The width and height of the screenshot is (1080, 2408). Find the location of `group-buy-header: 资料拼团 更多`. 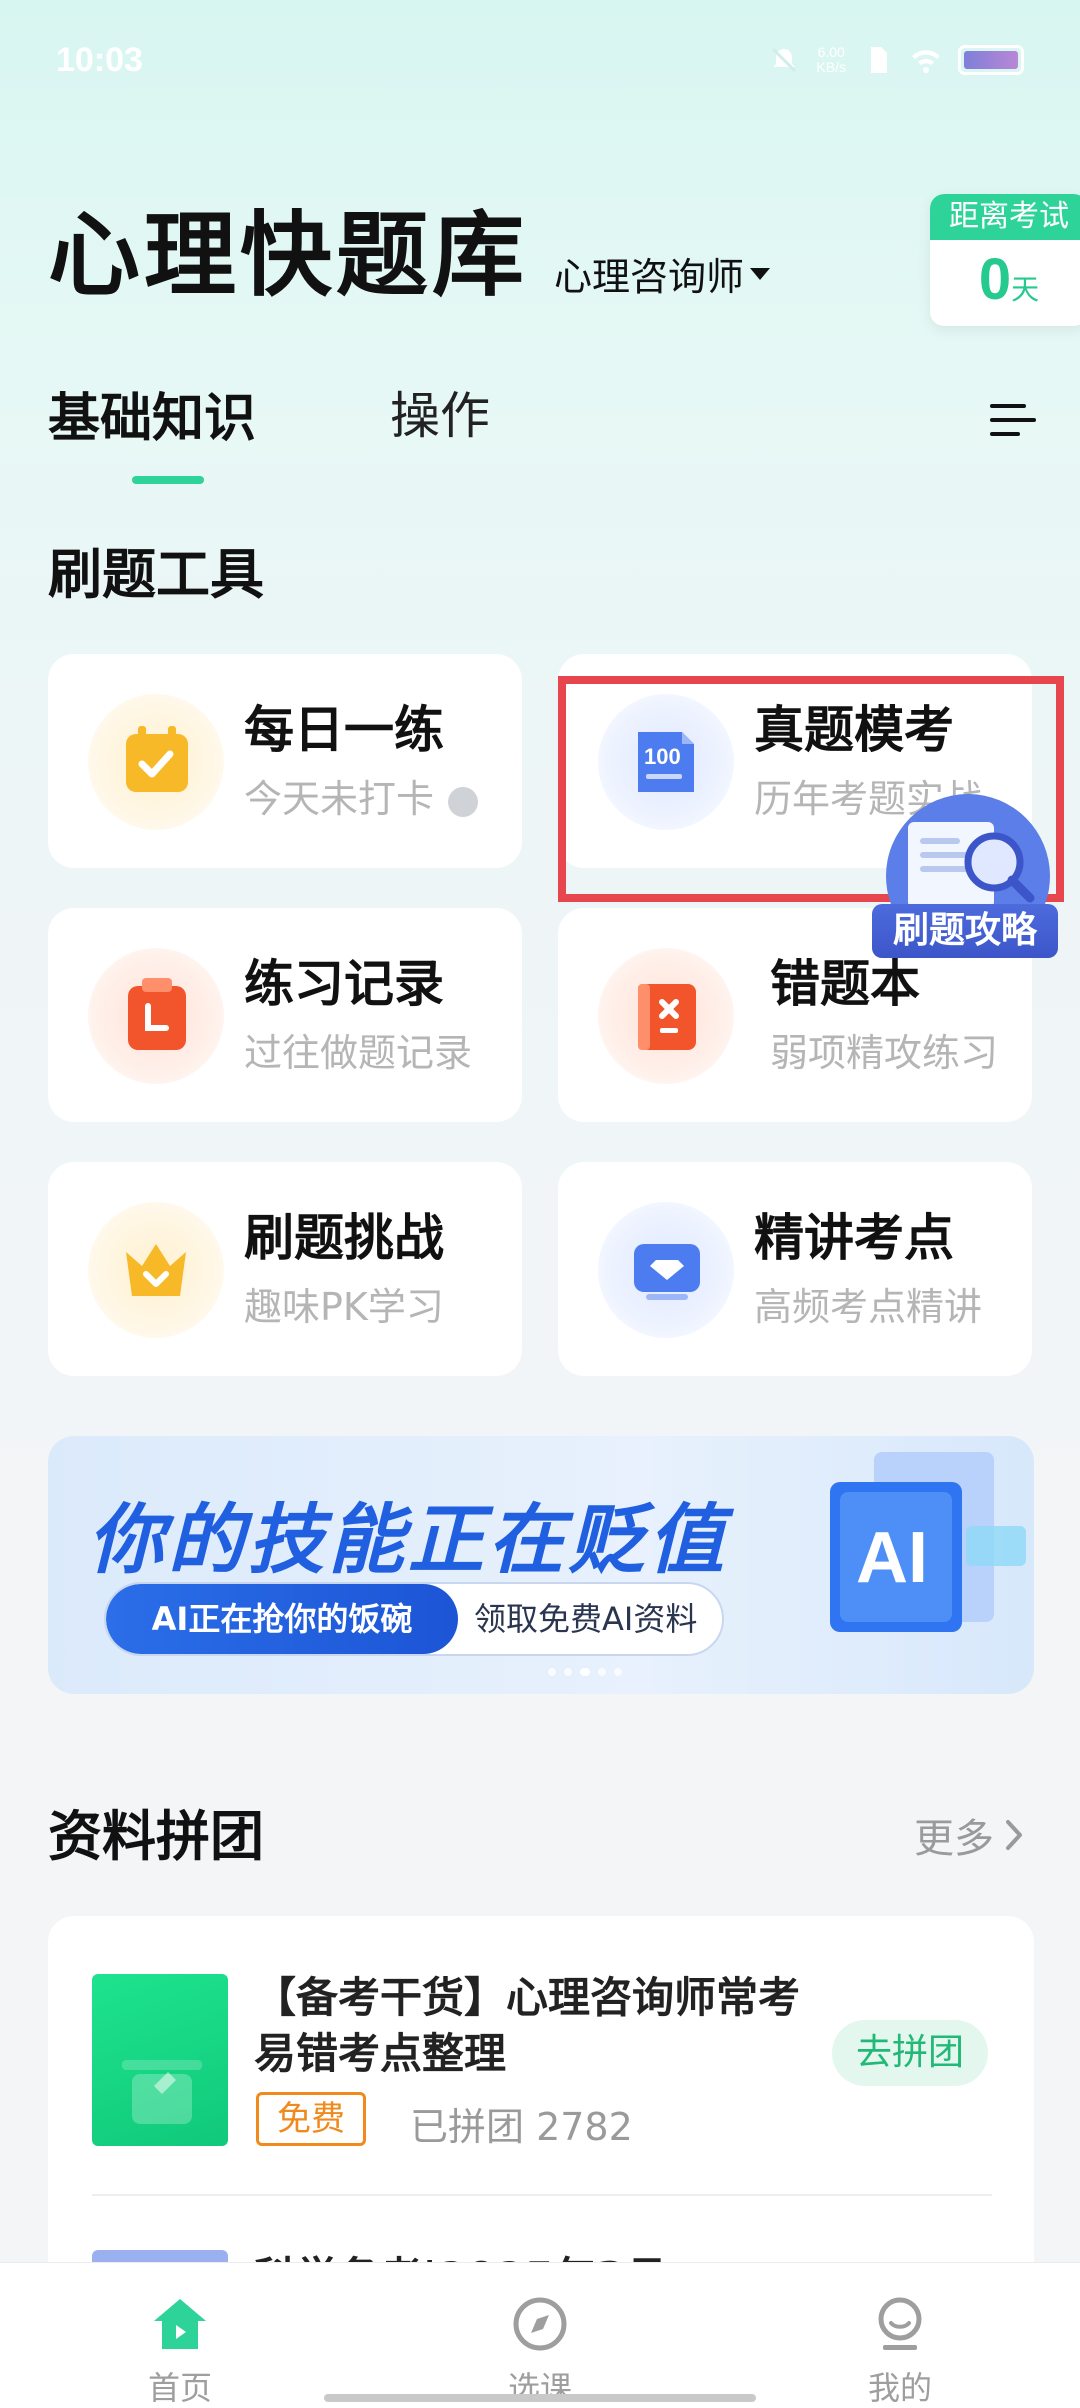

group-buy-header: 资料拼团 更多 is located at coordinates (541, 1832).